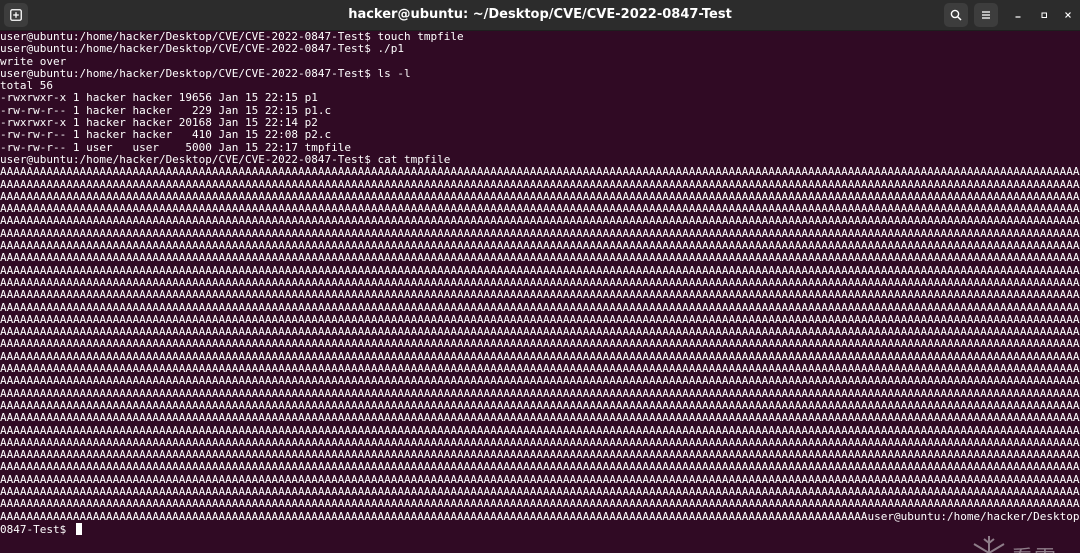 The width and height of the screenshot is (1080, 553). I want to click on hamburger-menu-icon, so click(986, 15).